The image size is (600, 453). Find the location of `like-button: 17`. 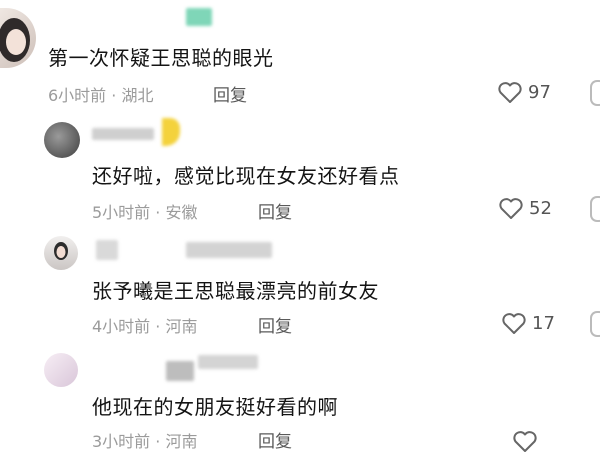

like-button: 17 is located at coordinates (528, 323).